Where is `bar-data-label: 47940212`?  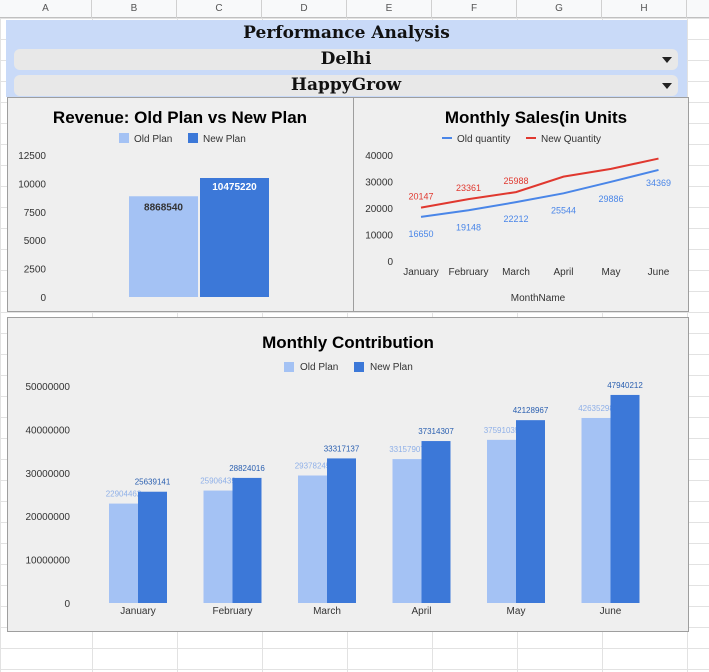 bar-data-label: 47940212 is located at coordinates (625, 385).